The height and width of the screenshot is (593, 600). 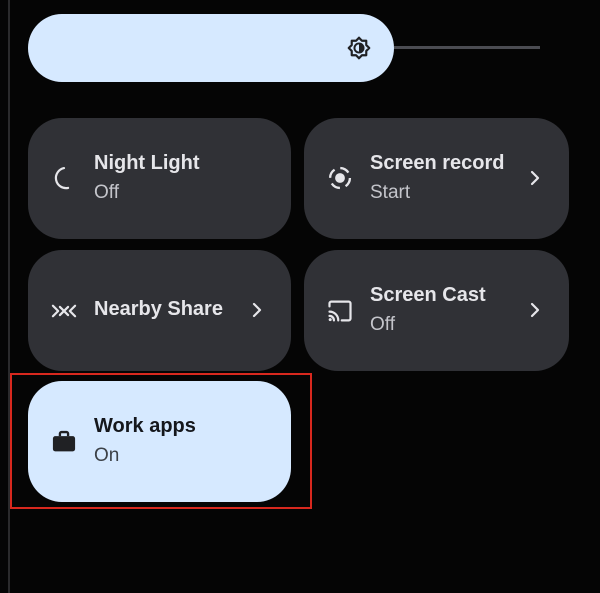 What do you see at coordinates (62, 178) in the screenshot?
I see `moon-icon` at bounding box center [62, 178].